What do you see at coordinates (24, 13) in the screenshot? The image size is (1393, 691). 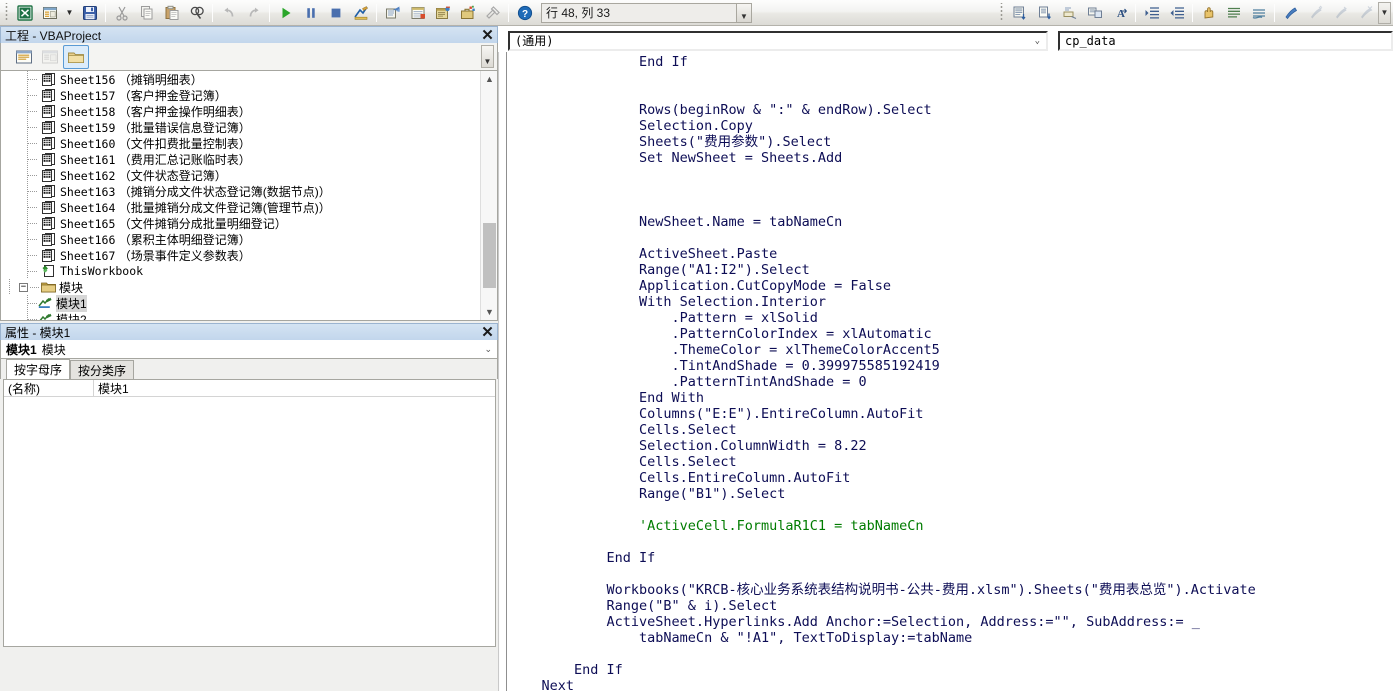 I see `excel-view-icon` at bounding box center [24, 13].